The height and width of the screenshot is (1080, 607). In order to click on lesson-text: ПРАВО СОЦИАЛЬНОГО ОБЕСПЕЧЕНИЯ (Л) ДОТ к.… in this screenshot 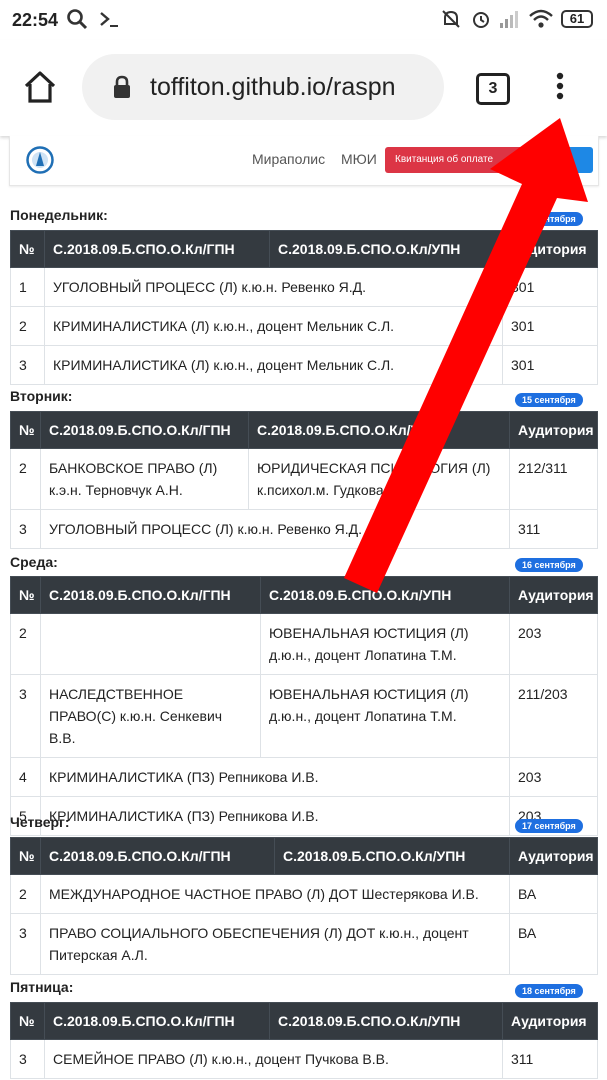, I will do `click(275, 944)`.